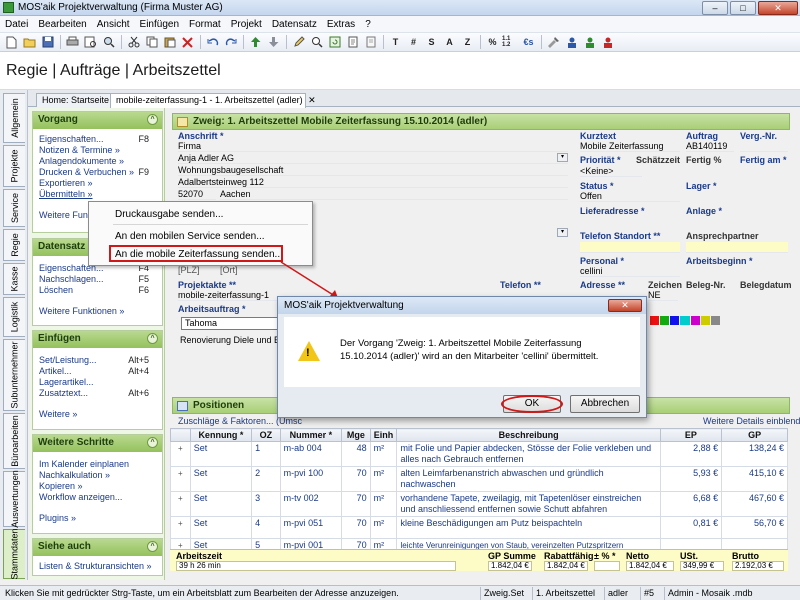 Image resolution: width=800 pixels, height=600 pixels. What do you see at coordinates (311, 435) in the screenshot?
I see `col-nummer: Nummer *` at bounding box center [311, 435].